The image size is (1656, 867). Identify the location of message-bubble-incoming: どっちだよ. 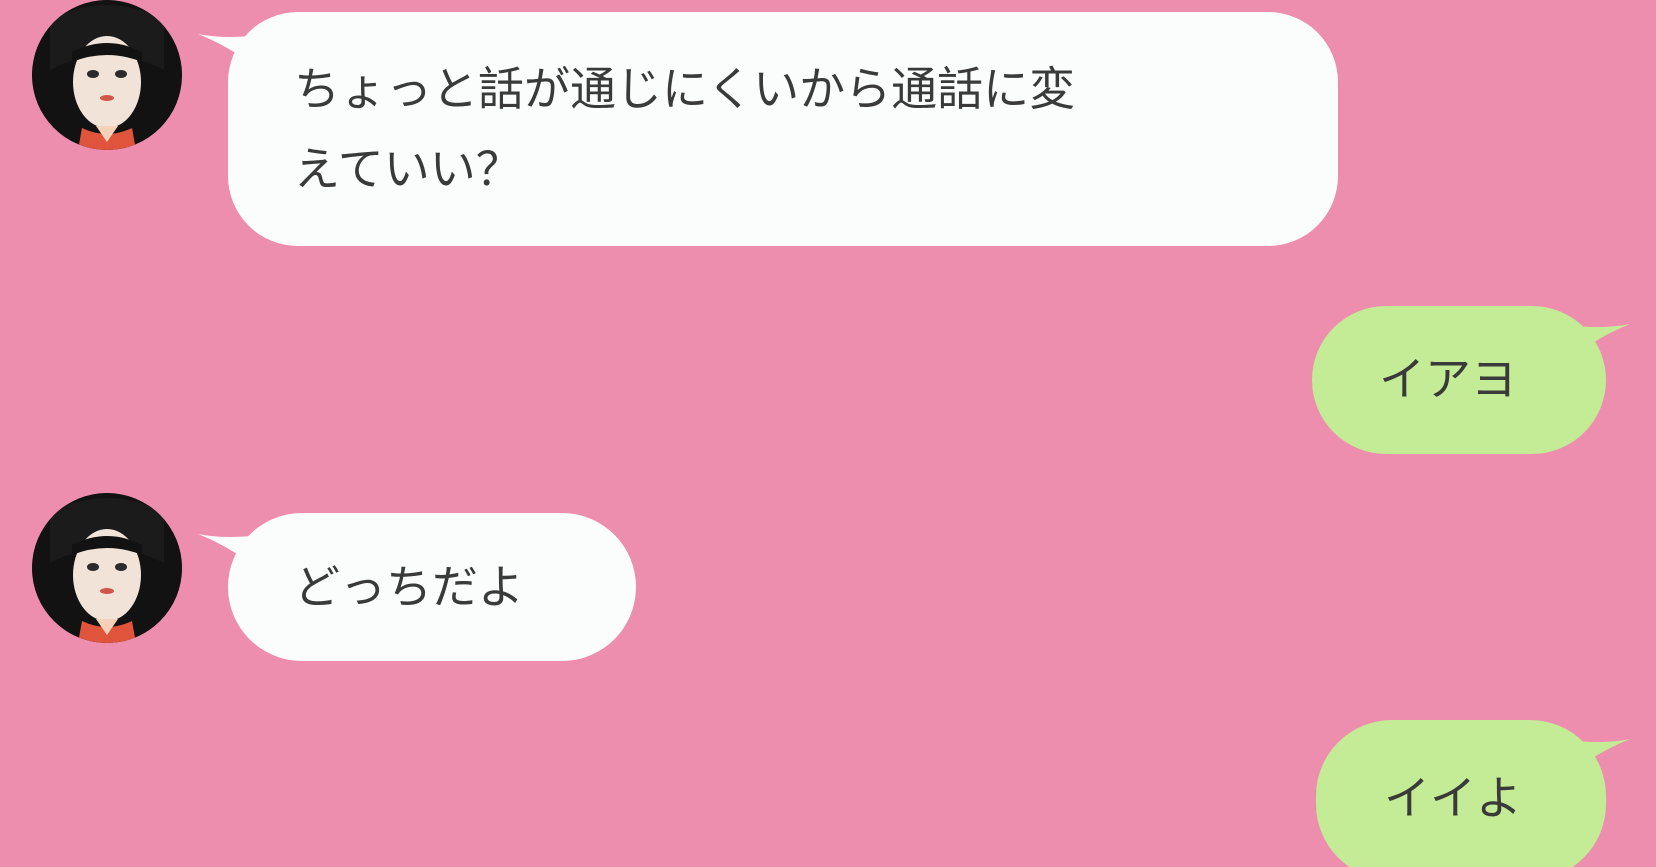
(432, 587).